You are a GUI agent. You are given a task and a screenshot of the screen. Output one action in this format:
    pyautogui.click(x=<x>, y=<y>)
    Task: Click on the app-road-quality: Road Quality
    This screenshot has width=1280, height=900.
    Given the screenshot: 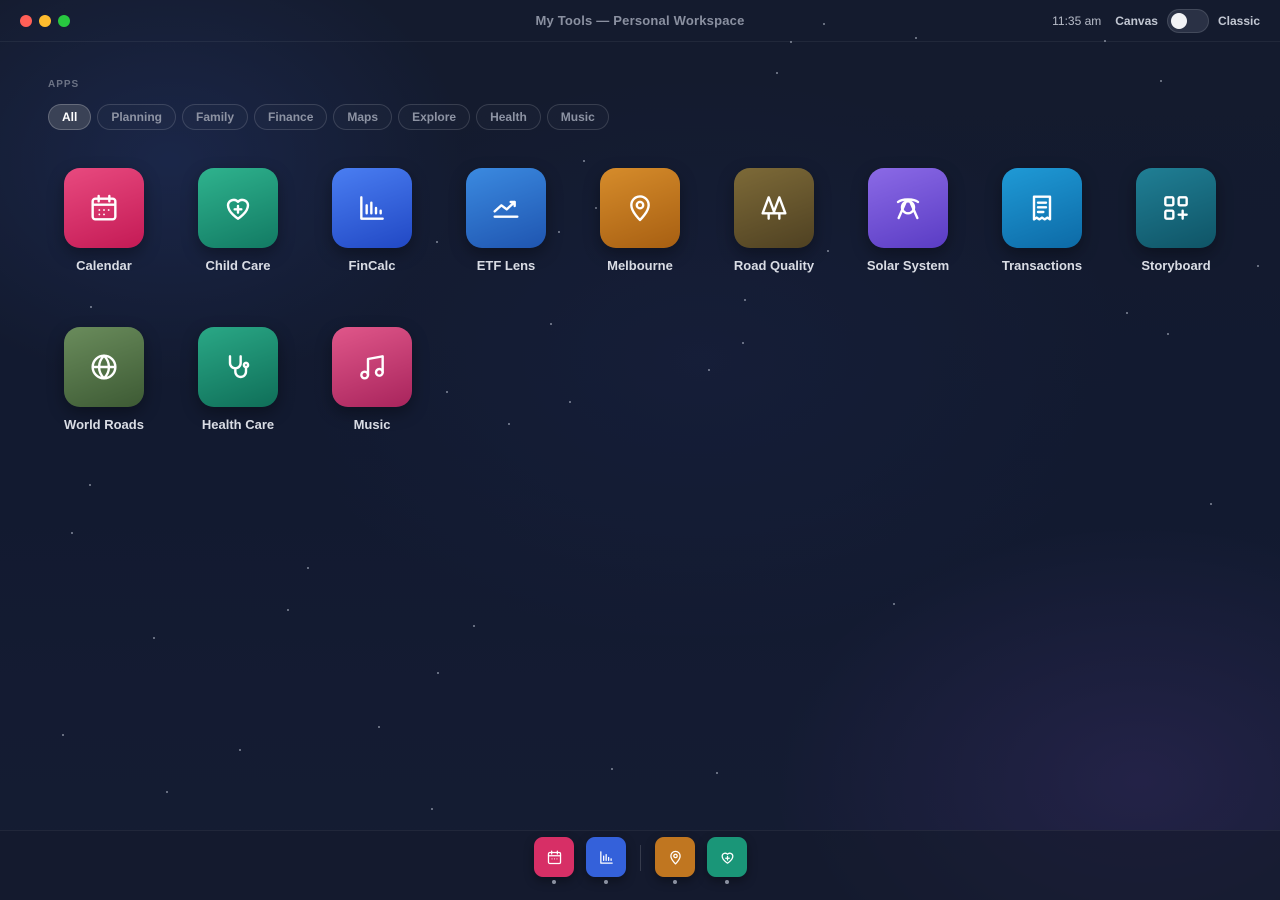 What is the action you would take?
    pyautogui.click(x=774, y=228)
    